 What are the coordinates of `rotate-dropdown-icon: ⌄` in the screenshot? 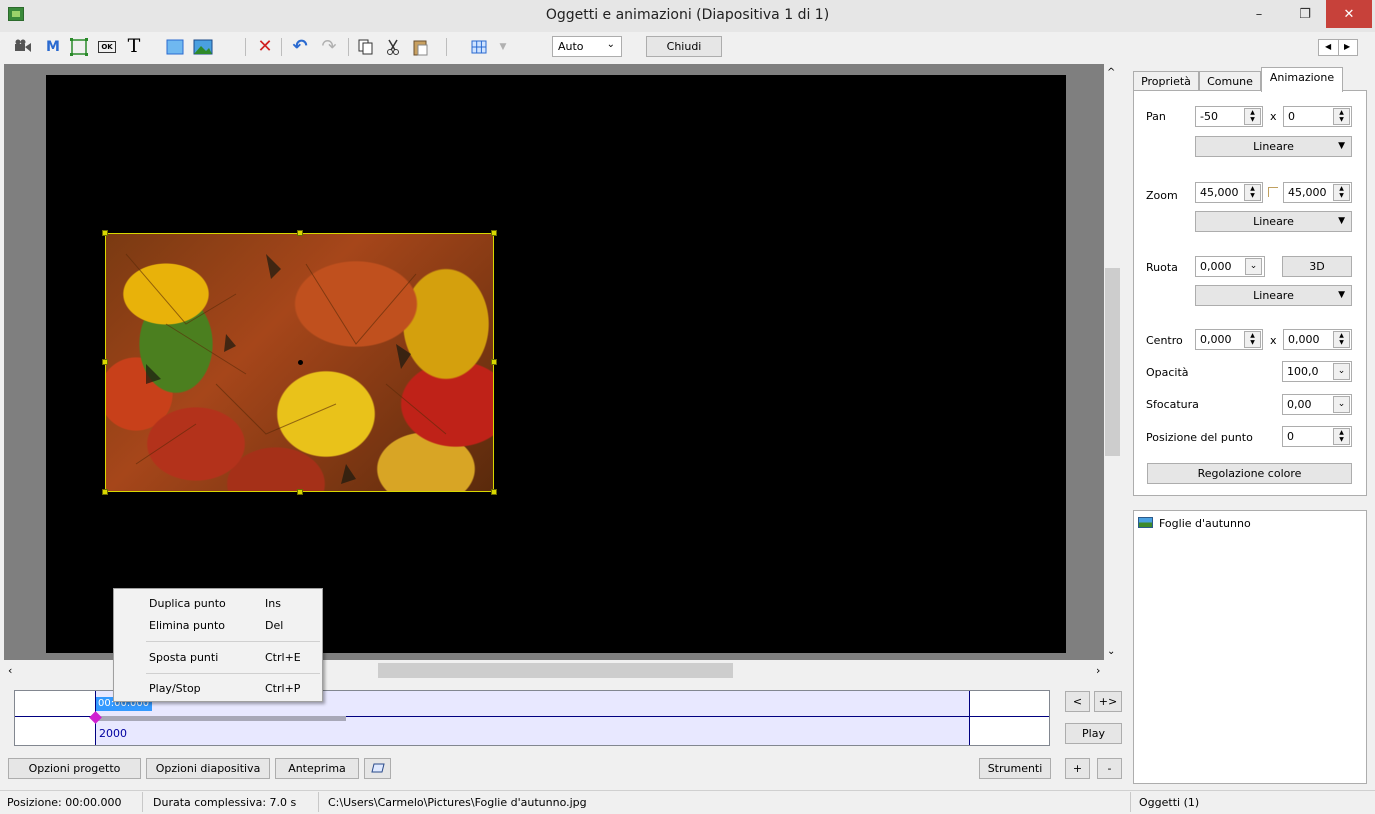 It's located at (1253, 266).